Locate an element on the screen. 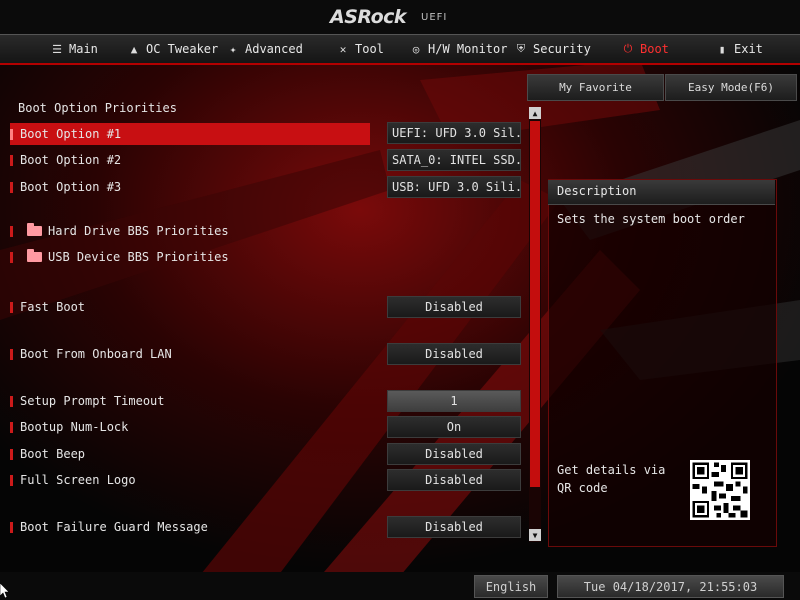 The image size is (800, 600). language-button: English is located at coordinates (511, 586).